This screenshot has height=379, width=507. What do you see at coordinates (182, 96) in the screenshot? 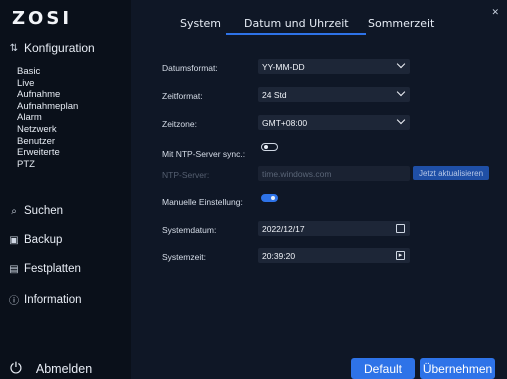
I see `time-format-label: Zeitformat:` at bounding box center [182, 96].